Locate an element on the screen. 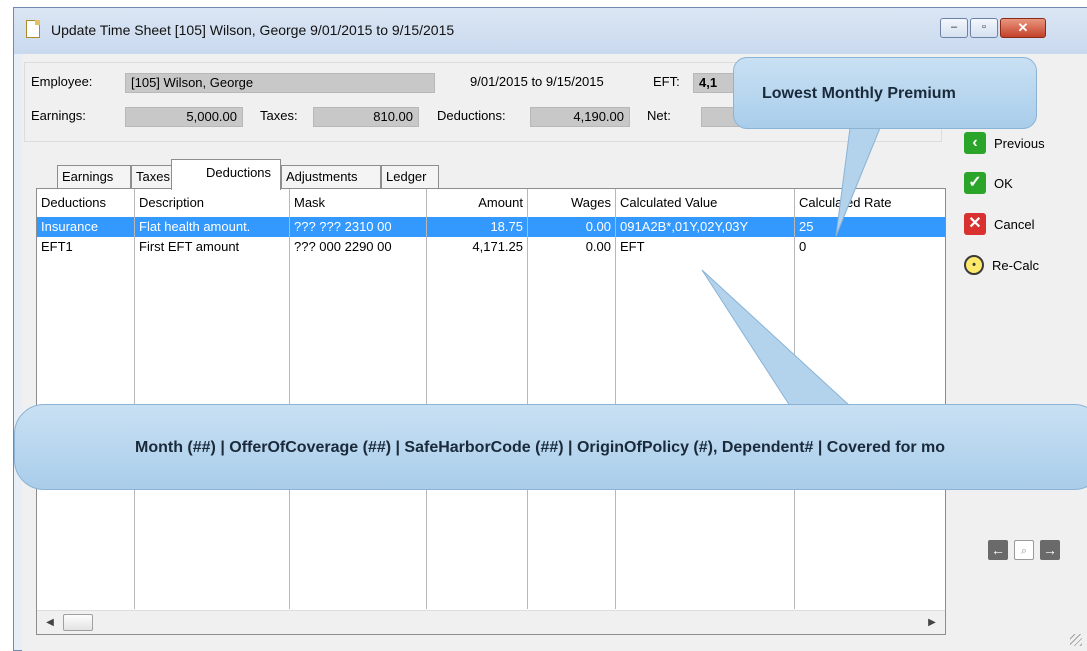  check-icon: ✓ is located at coordinates (975, 183).